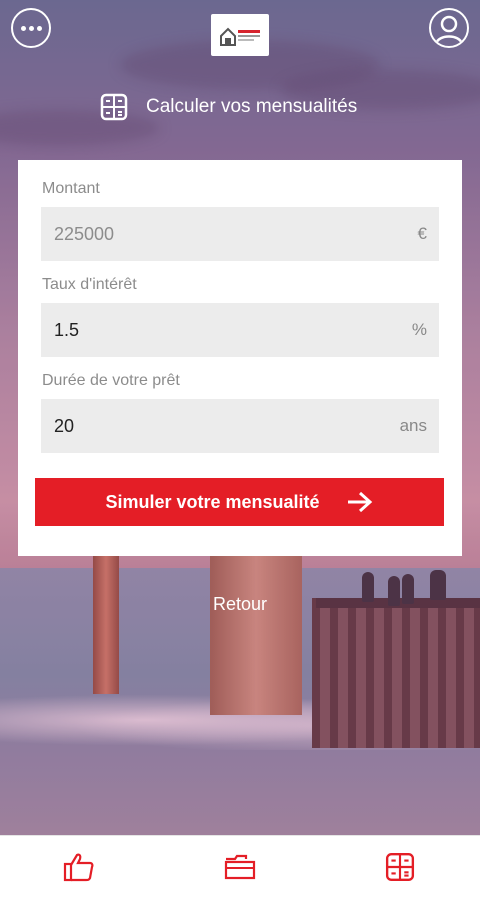 This screenshot has width=480, height=900. I want to click on rate-value: 1.5, so click(66, 330).